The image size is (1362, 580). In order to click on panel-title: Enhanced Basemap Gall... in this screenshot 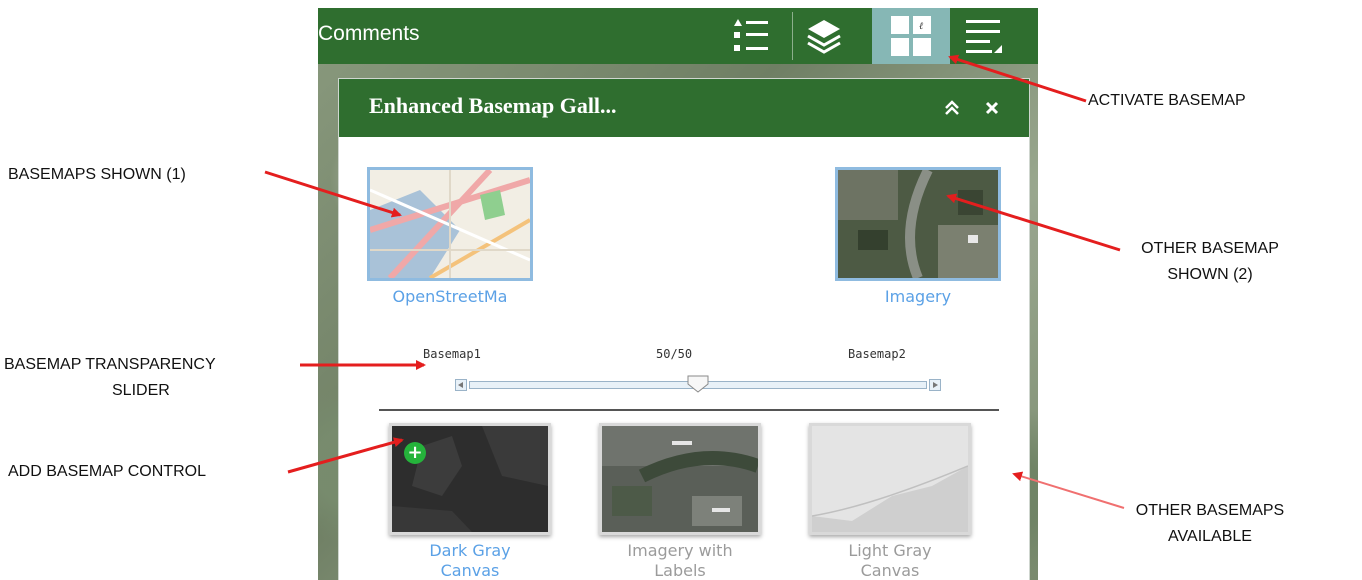, I will do `click(493, 105)`.